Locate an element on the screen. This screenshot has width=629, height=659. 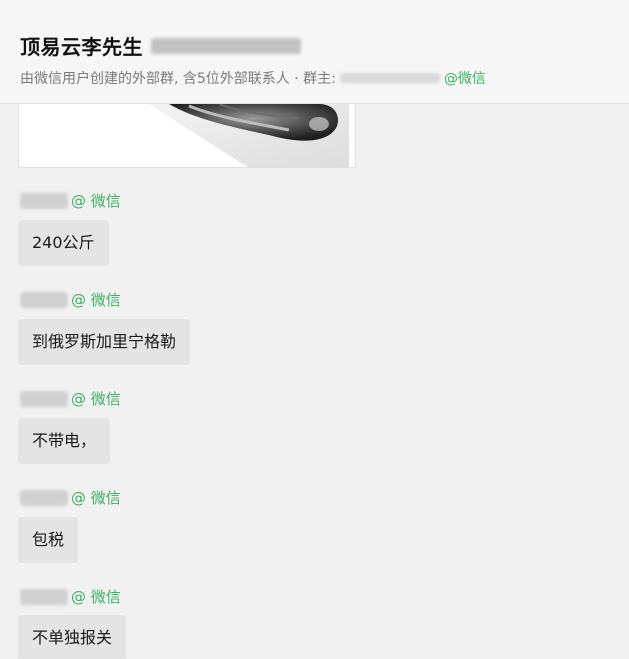
group-subtitle: 由微信用户创建的外部群, 含5位外部联系人 · 群主: @微信 is located at coordinates (253, 78).